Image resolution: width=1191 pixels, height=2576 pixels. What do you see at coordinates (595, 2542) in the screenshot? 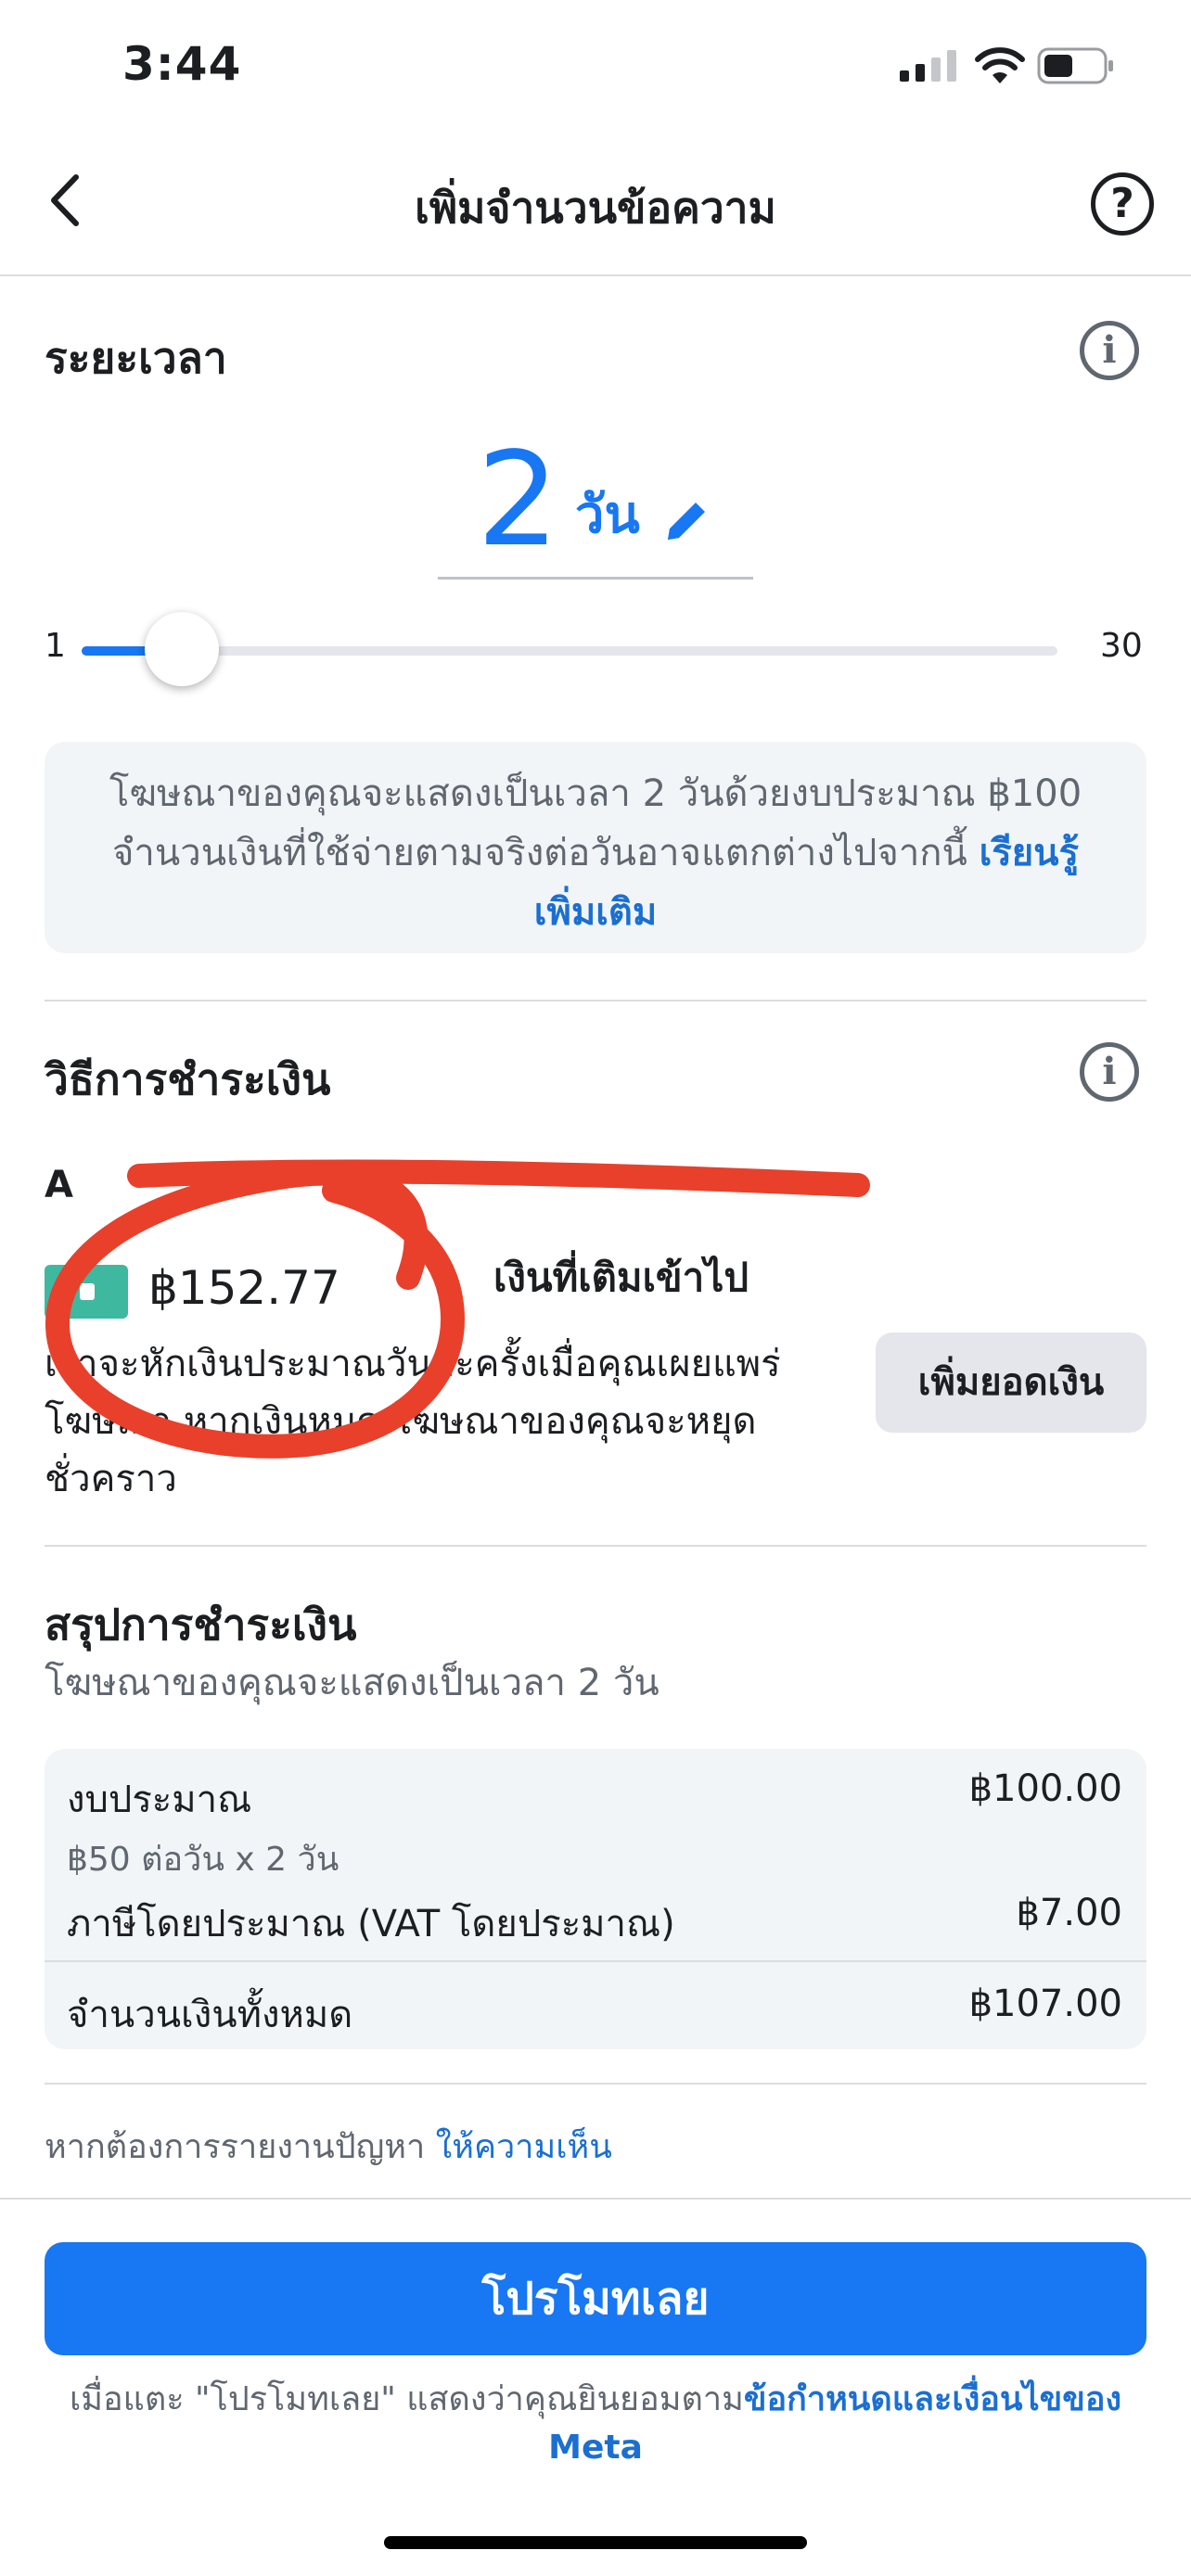
I see `home-indicator` at bounding box center [595, 2542].